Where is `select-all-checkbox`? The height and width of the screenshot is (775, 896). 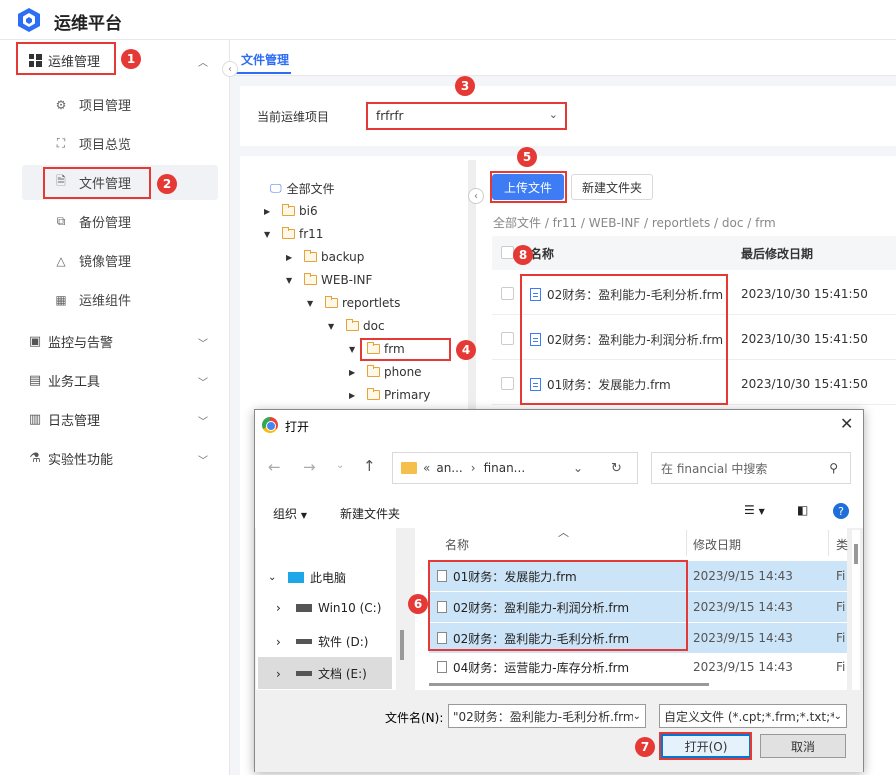 select-all-checkbox is located at coordinates (507, 252).